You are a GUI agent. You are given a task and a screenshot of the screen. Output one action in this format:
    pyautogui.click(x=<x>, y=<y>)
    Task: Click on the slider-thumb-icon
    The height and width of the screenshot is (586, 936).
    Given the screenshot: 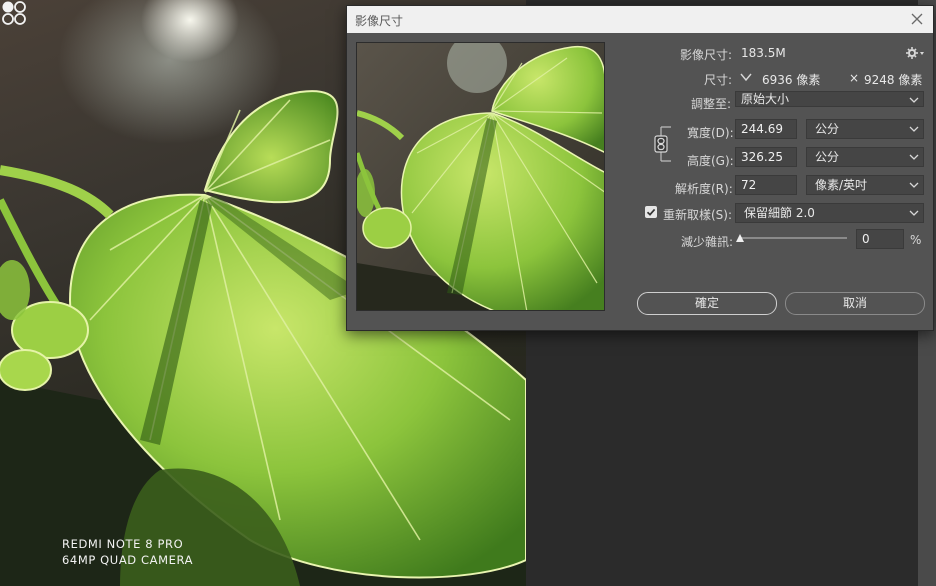 What is the action you would take?
    pyautogui.click(x=740, y=238)
    